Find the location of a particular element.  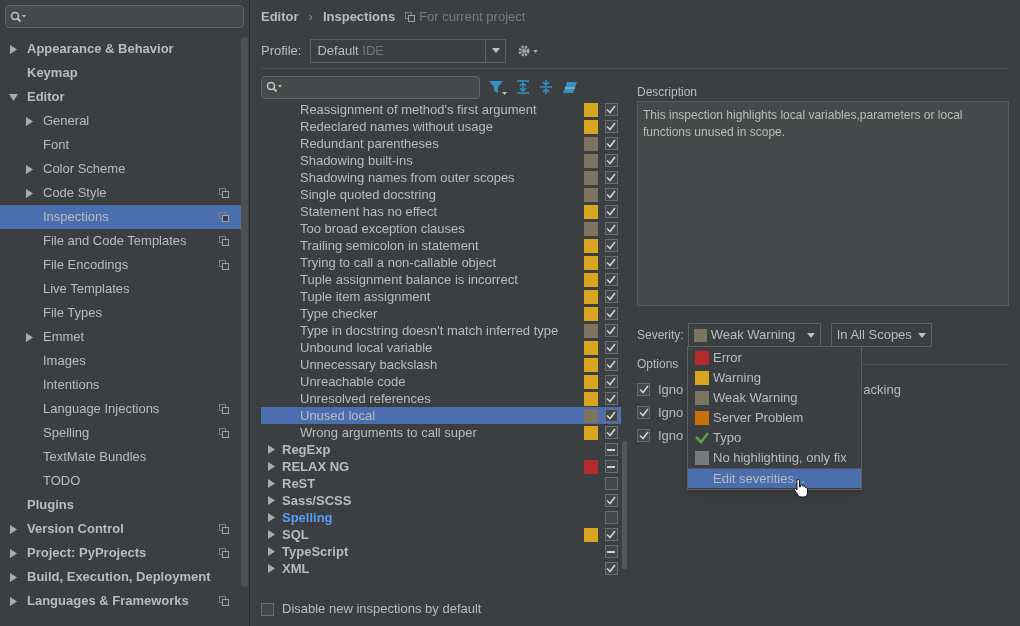

inspection-row: Tuple item assignment is located at coordinates (441, 296).